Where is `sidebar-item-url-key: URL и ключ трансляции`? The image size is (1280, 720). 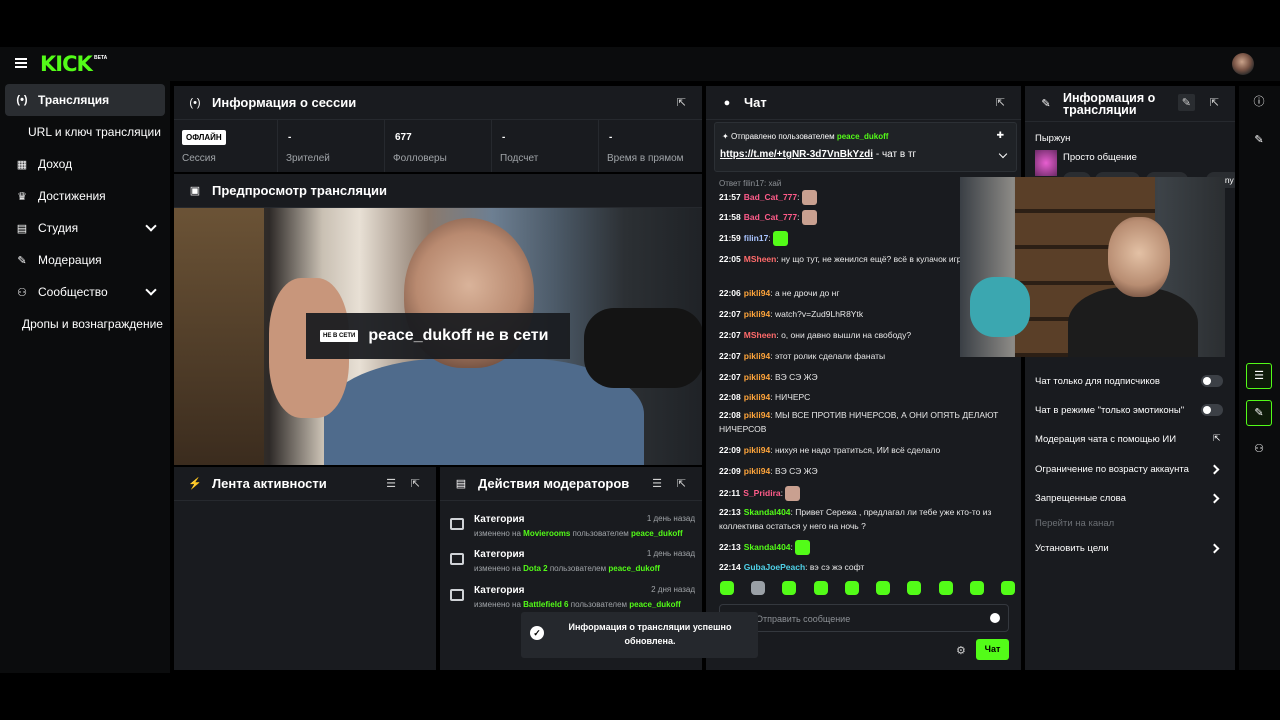
sidebar-item-url-key: URL и ключ трансляции is located at coordinates (108, 132).